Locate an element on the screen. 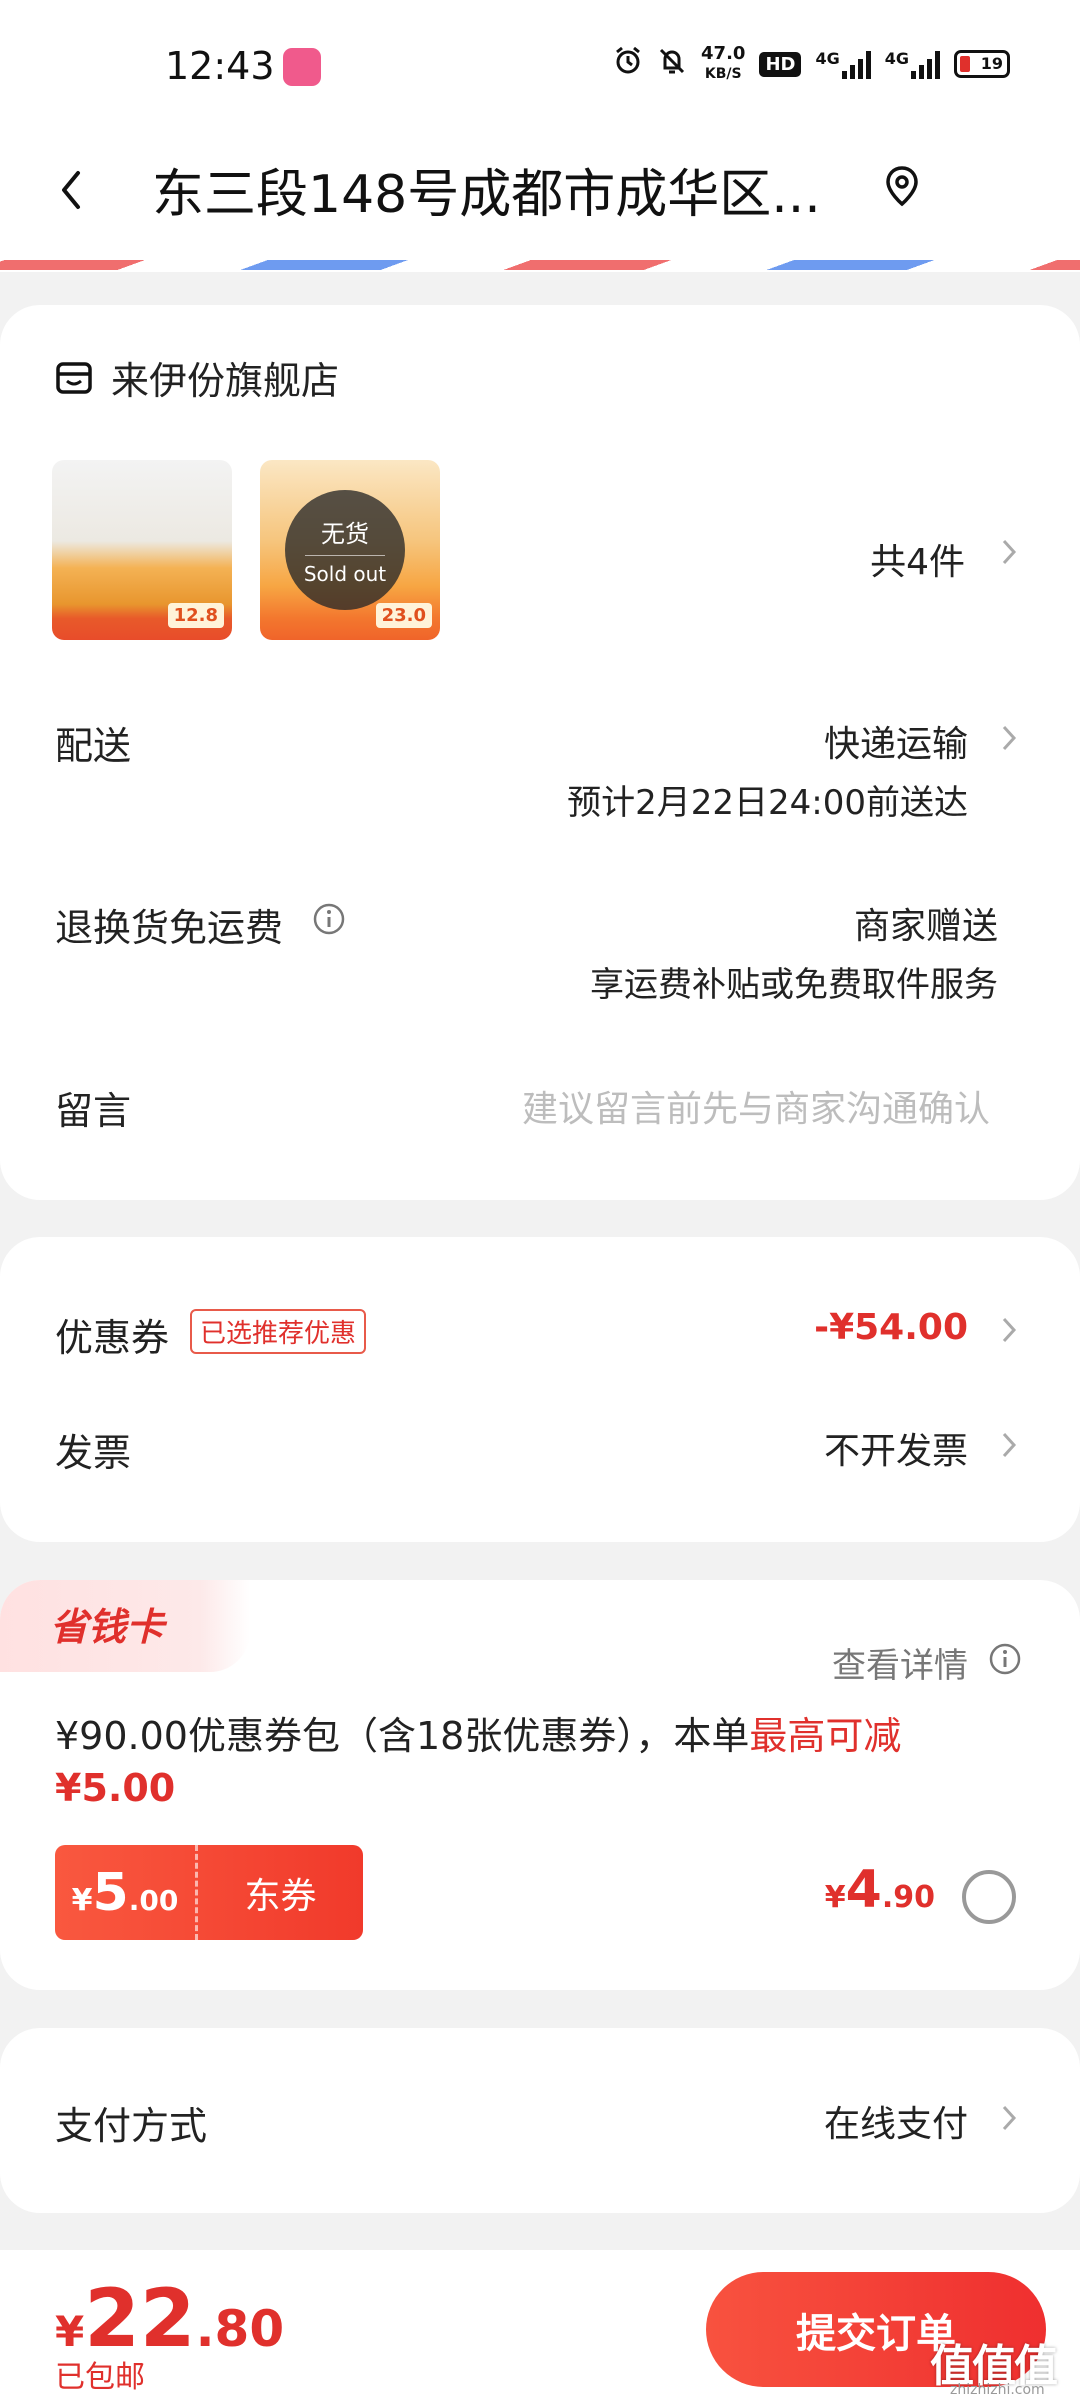  sold-out-label-zh: 无货 is located at coordinates (345, 534).